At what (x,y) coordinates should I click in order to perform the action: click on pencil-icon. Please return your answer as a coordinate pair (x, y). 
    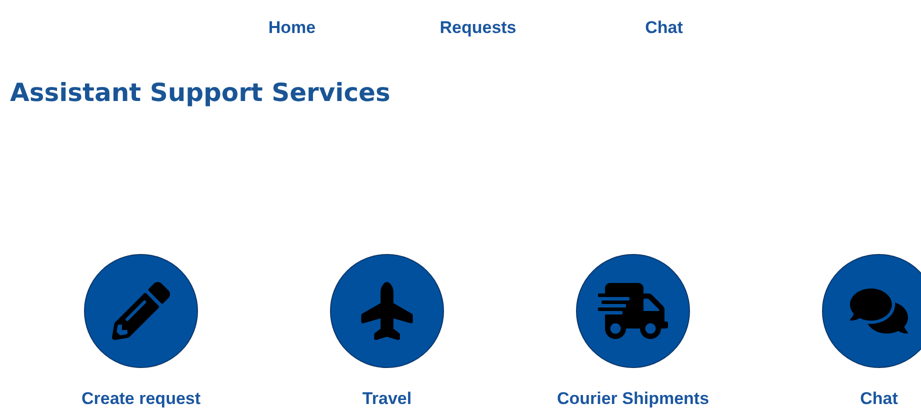
    Looking at the image, I should click on (141, 311).